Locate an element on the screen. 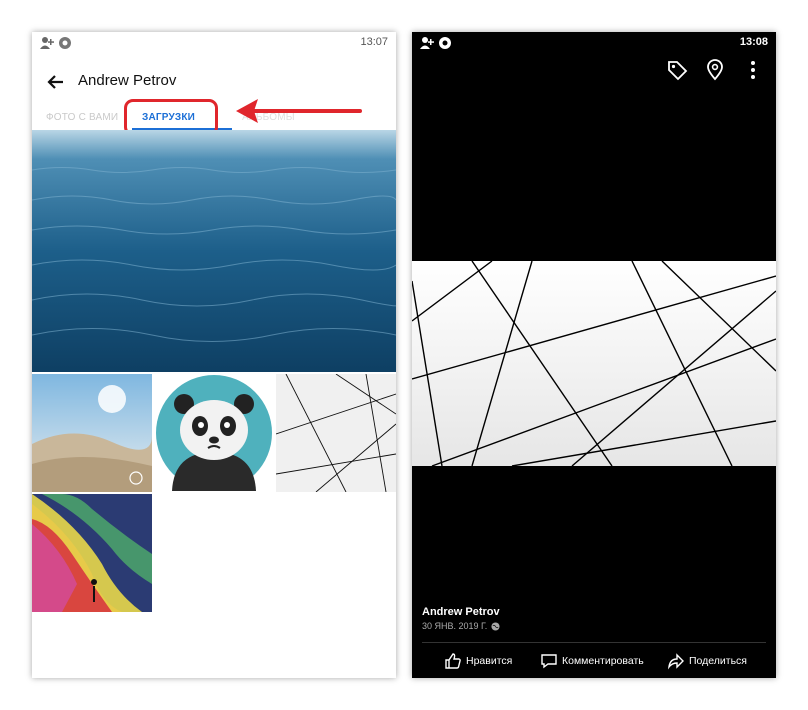 The image size is (808, 710). like-label: Нравится is located at coordinates (489, 661).